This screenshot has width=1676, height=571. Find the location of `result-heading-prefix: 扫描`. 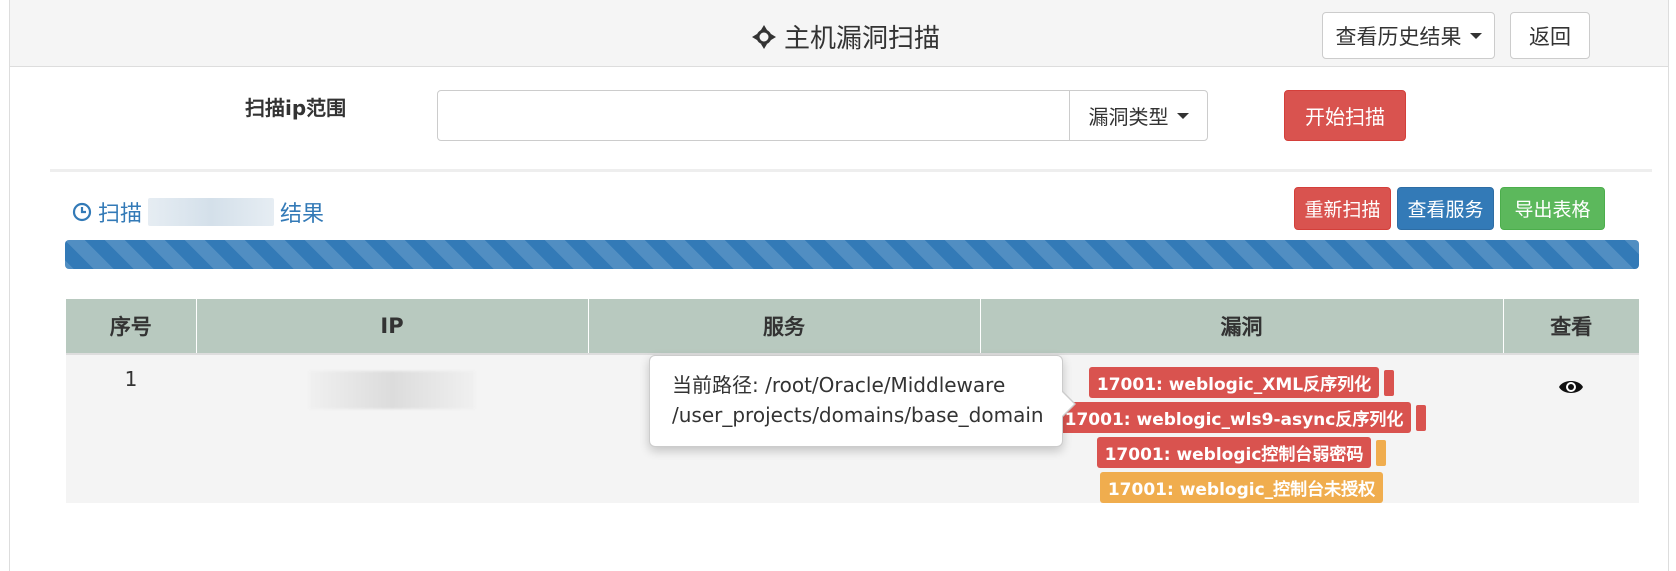

result-heading-prefix: 扫描 is located at coordinates (120, 214).